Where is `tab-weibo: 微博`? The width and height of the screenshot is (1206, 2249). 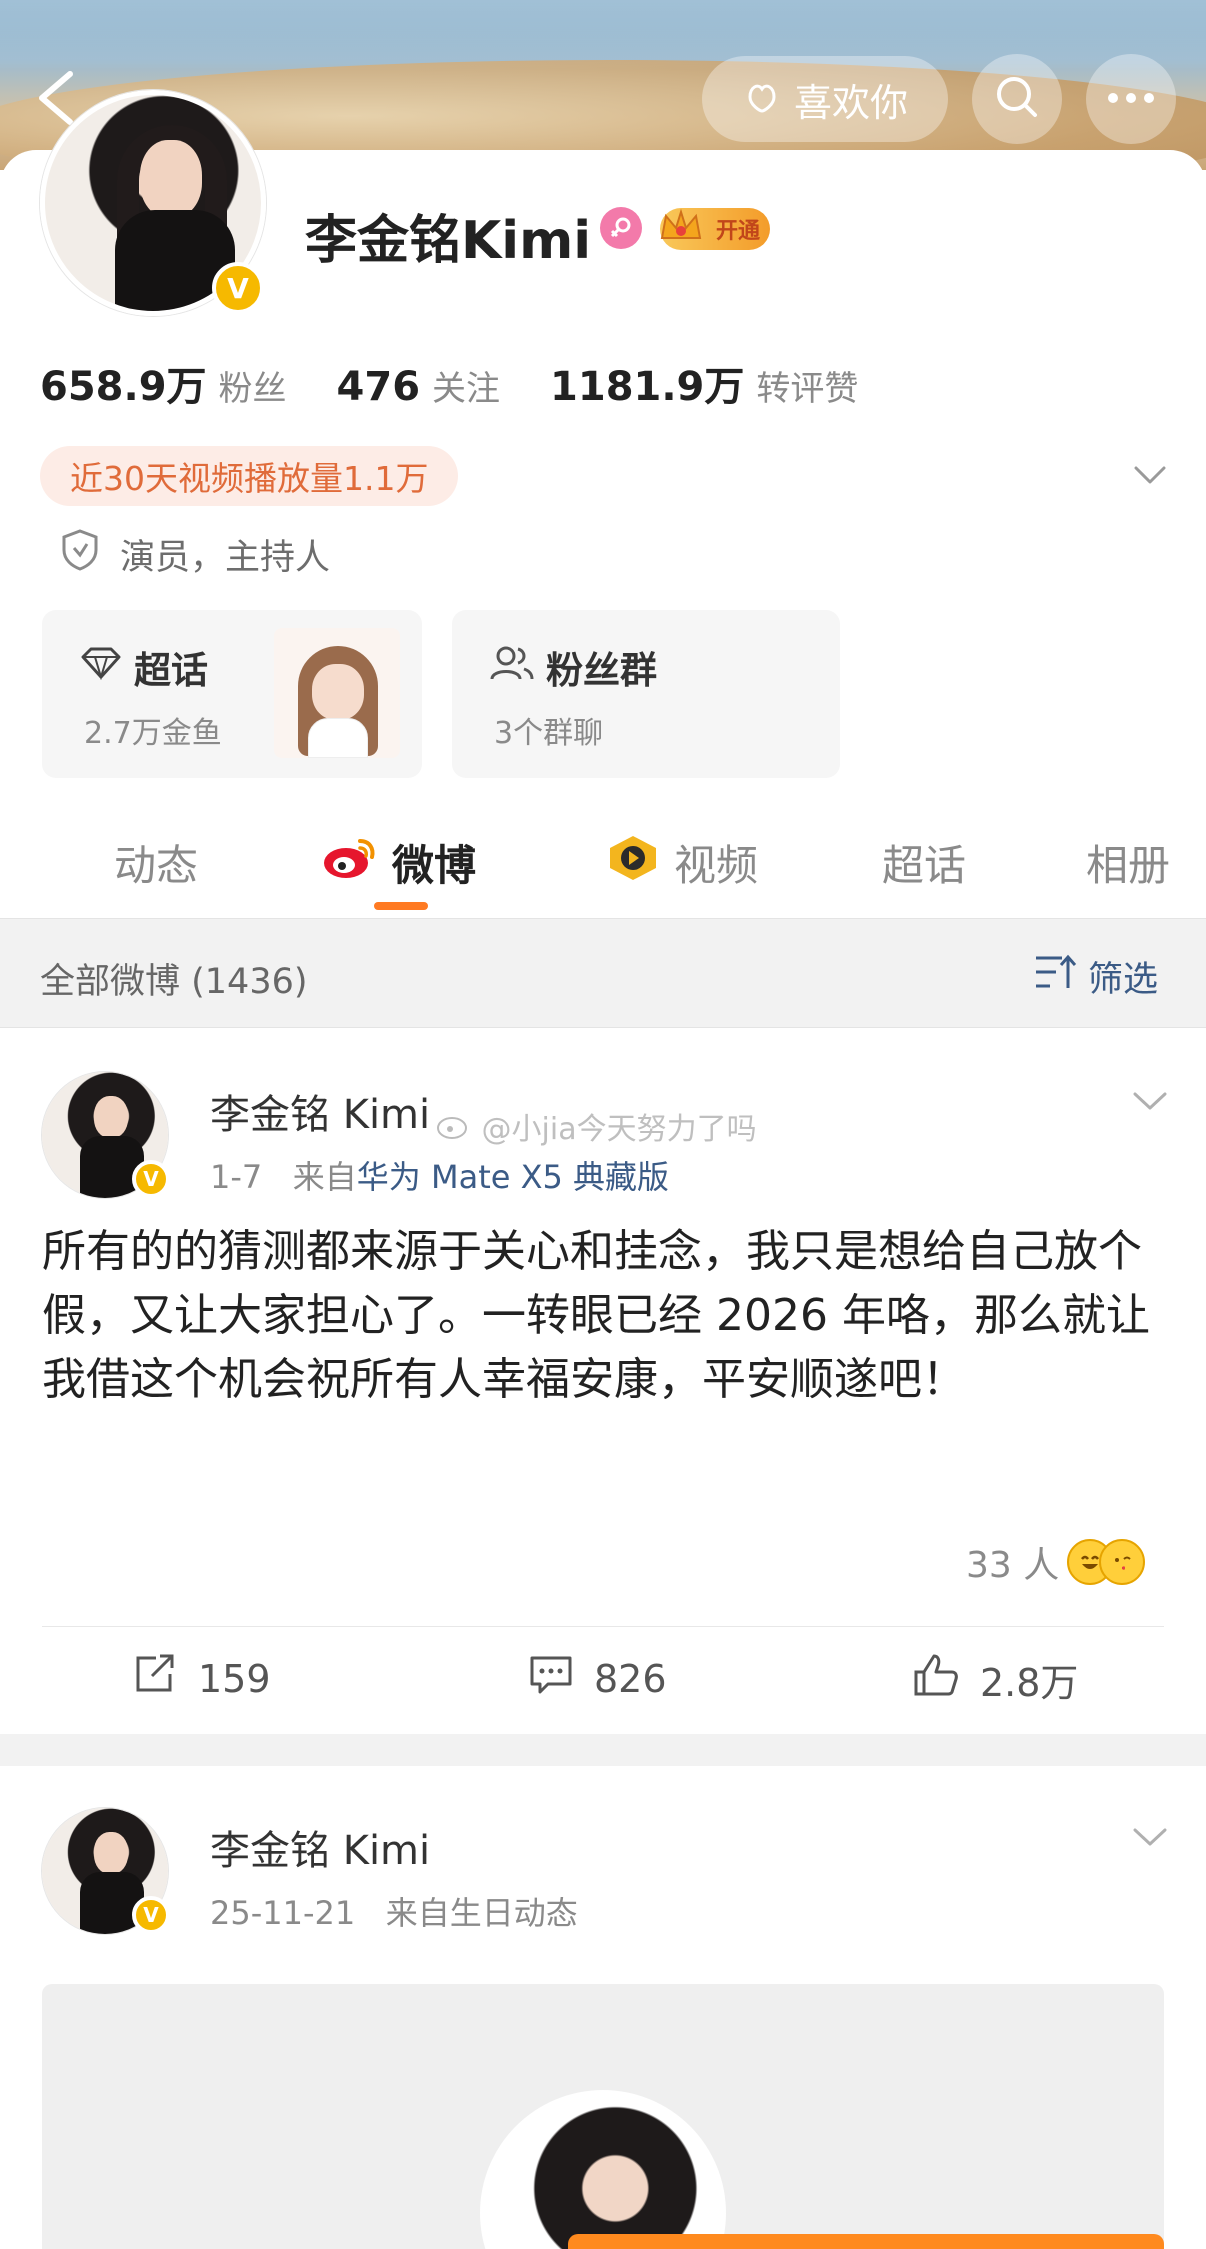
tab-weibo: 微博 is located at coordinates (399, 862).